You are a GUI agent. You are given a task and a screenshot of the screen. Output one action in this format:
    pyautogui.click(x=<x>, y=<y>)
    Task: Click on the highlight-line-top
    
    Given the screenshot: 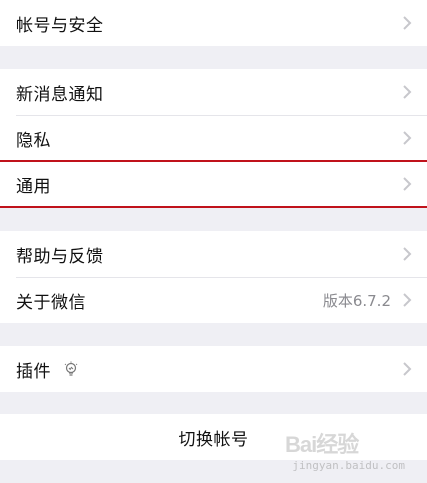 What is the action you would take?
    pyautogui.click(x=213, y=161)
    